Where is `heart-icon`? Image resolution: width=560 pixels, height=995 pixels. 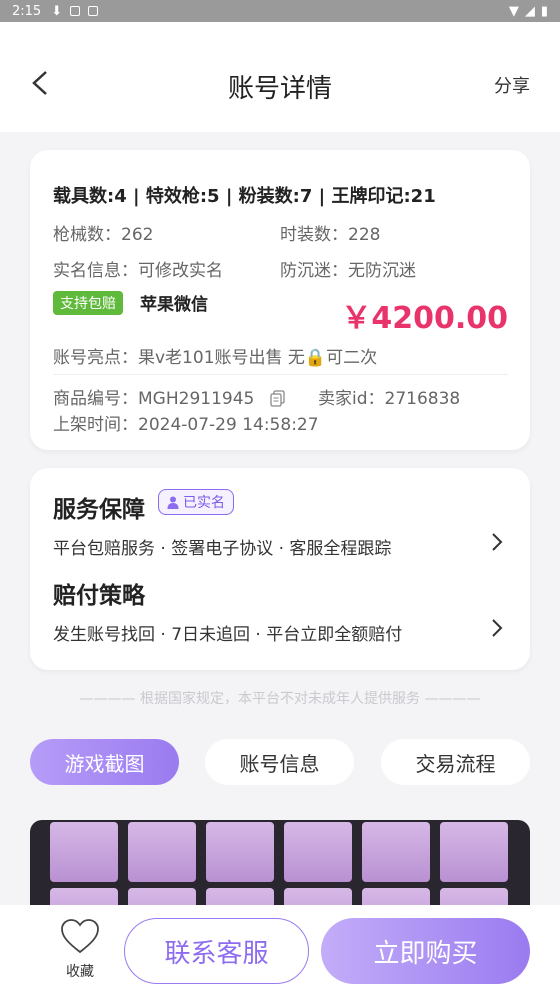
heart-icon is located at coordinates (80, 936).